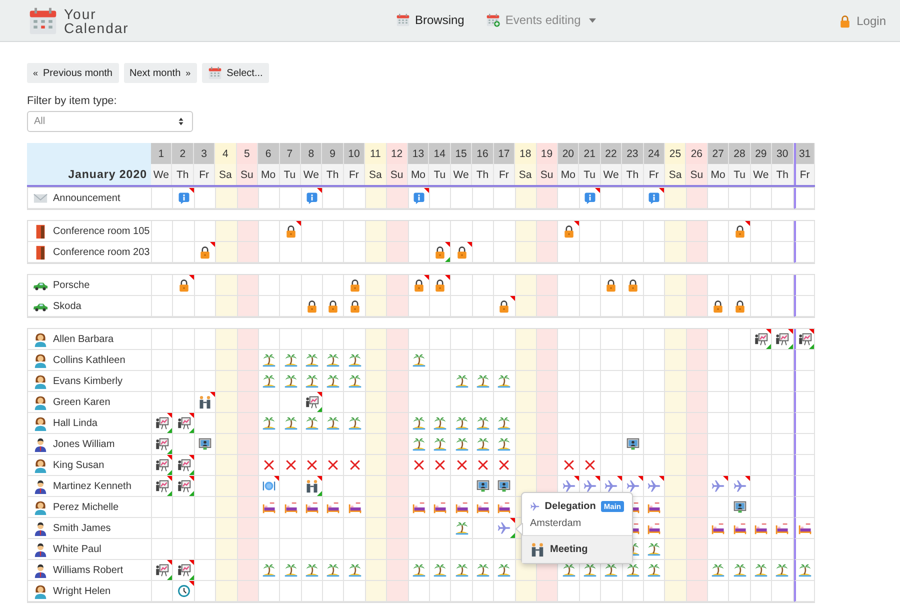 The height and width of the screenshot is (607, 900). What do you see at coordinates (89, 360) in the screenshot?
I see `resource-name: Collins Kathleen` at bounding box center [89, 360].